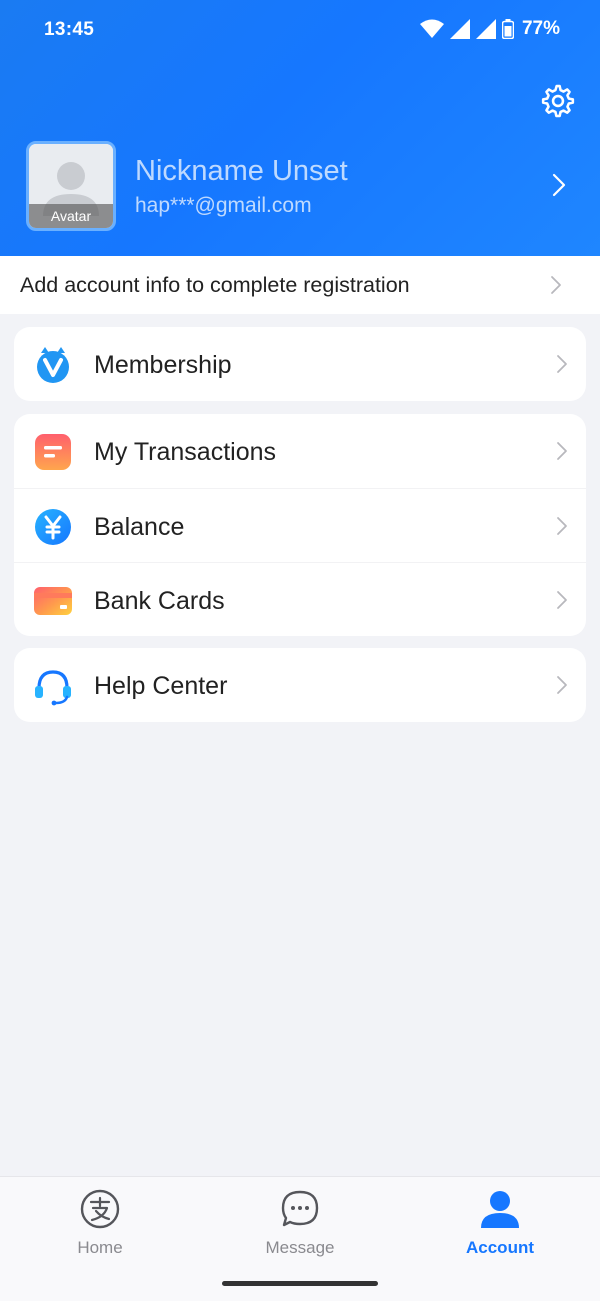  I want to click on membership-v-icon, so click(53, 365).